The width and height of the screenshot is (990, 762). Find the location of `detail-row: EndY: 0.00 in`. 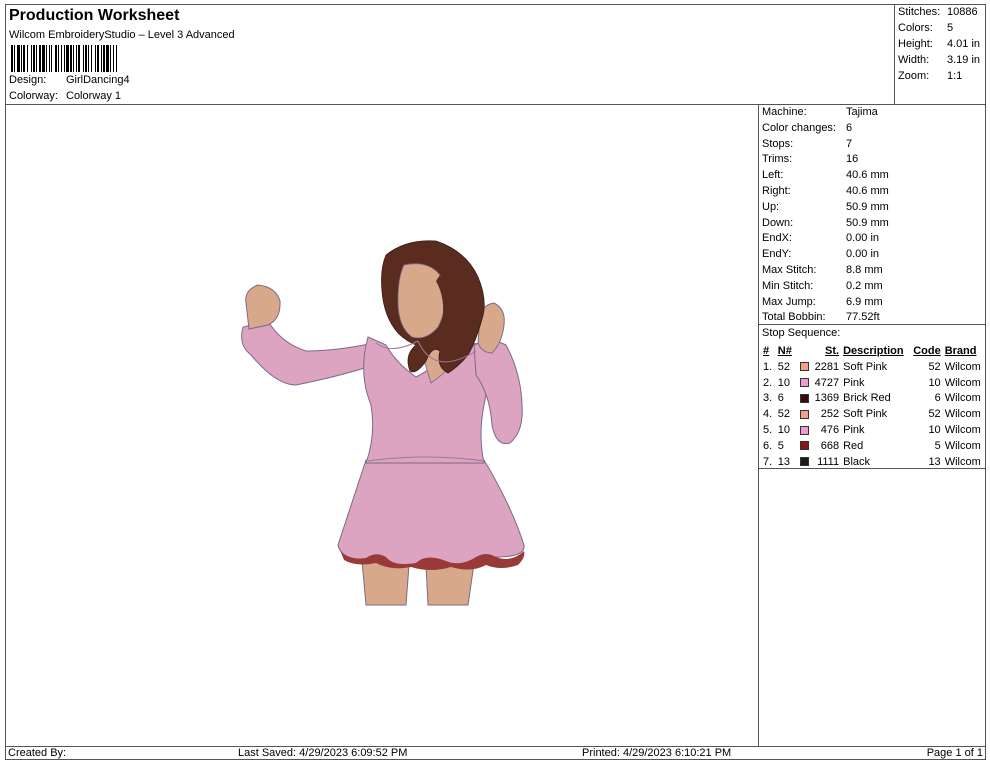

detail-row: EndY: 0.00 in is located at coordinates (820, 254).